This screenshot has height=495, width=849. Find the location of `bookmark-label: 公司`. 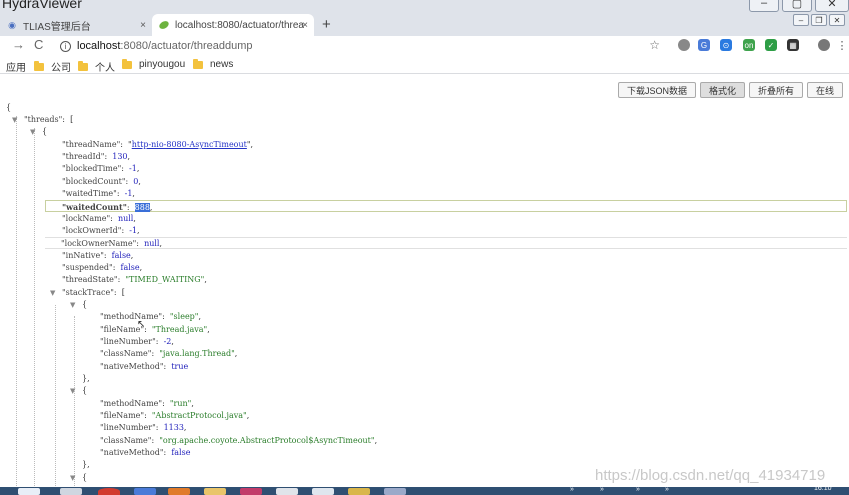

bookmark-label: 公司 is located at coordinates (61, 68).